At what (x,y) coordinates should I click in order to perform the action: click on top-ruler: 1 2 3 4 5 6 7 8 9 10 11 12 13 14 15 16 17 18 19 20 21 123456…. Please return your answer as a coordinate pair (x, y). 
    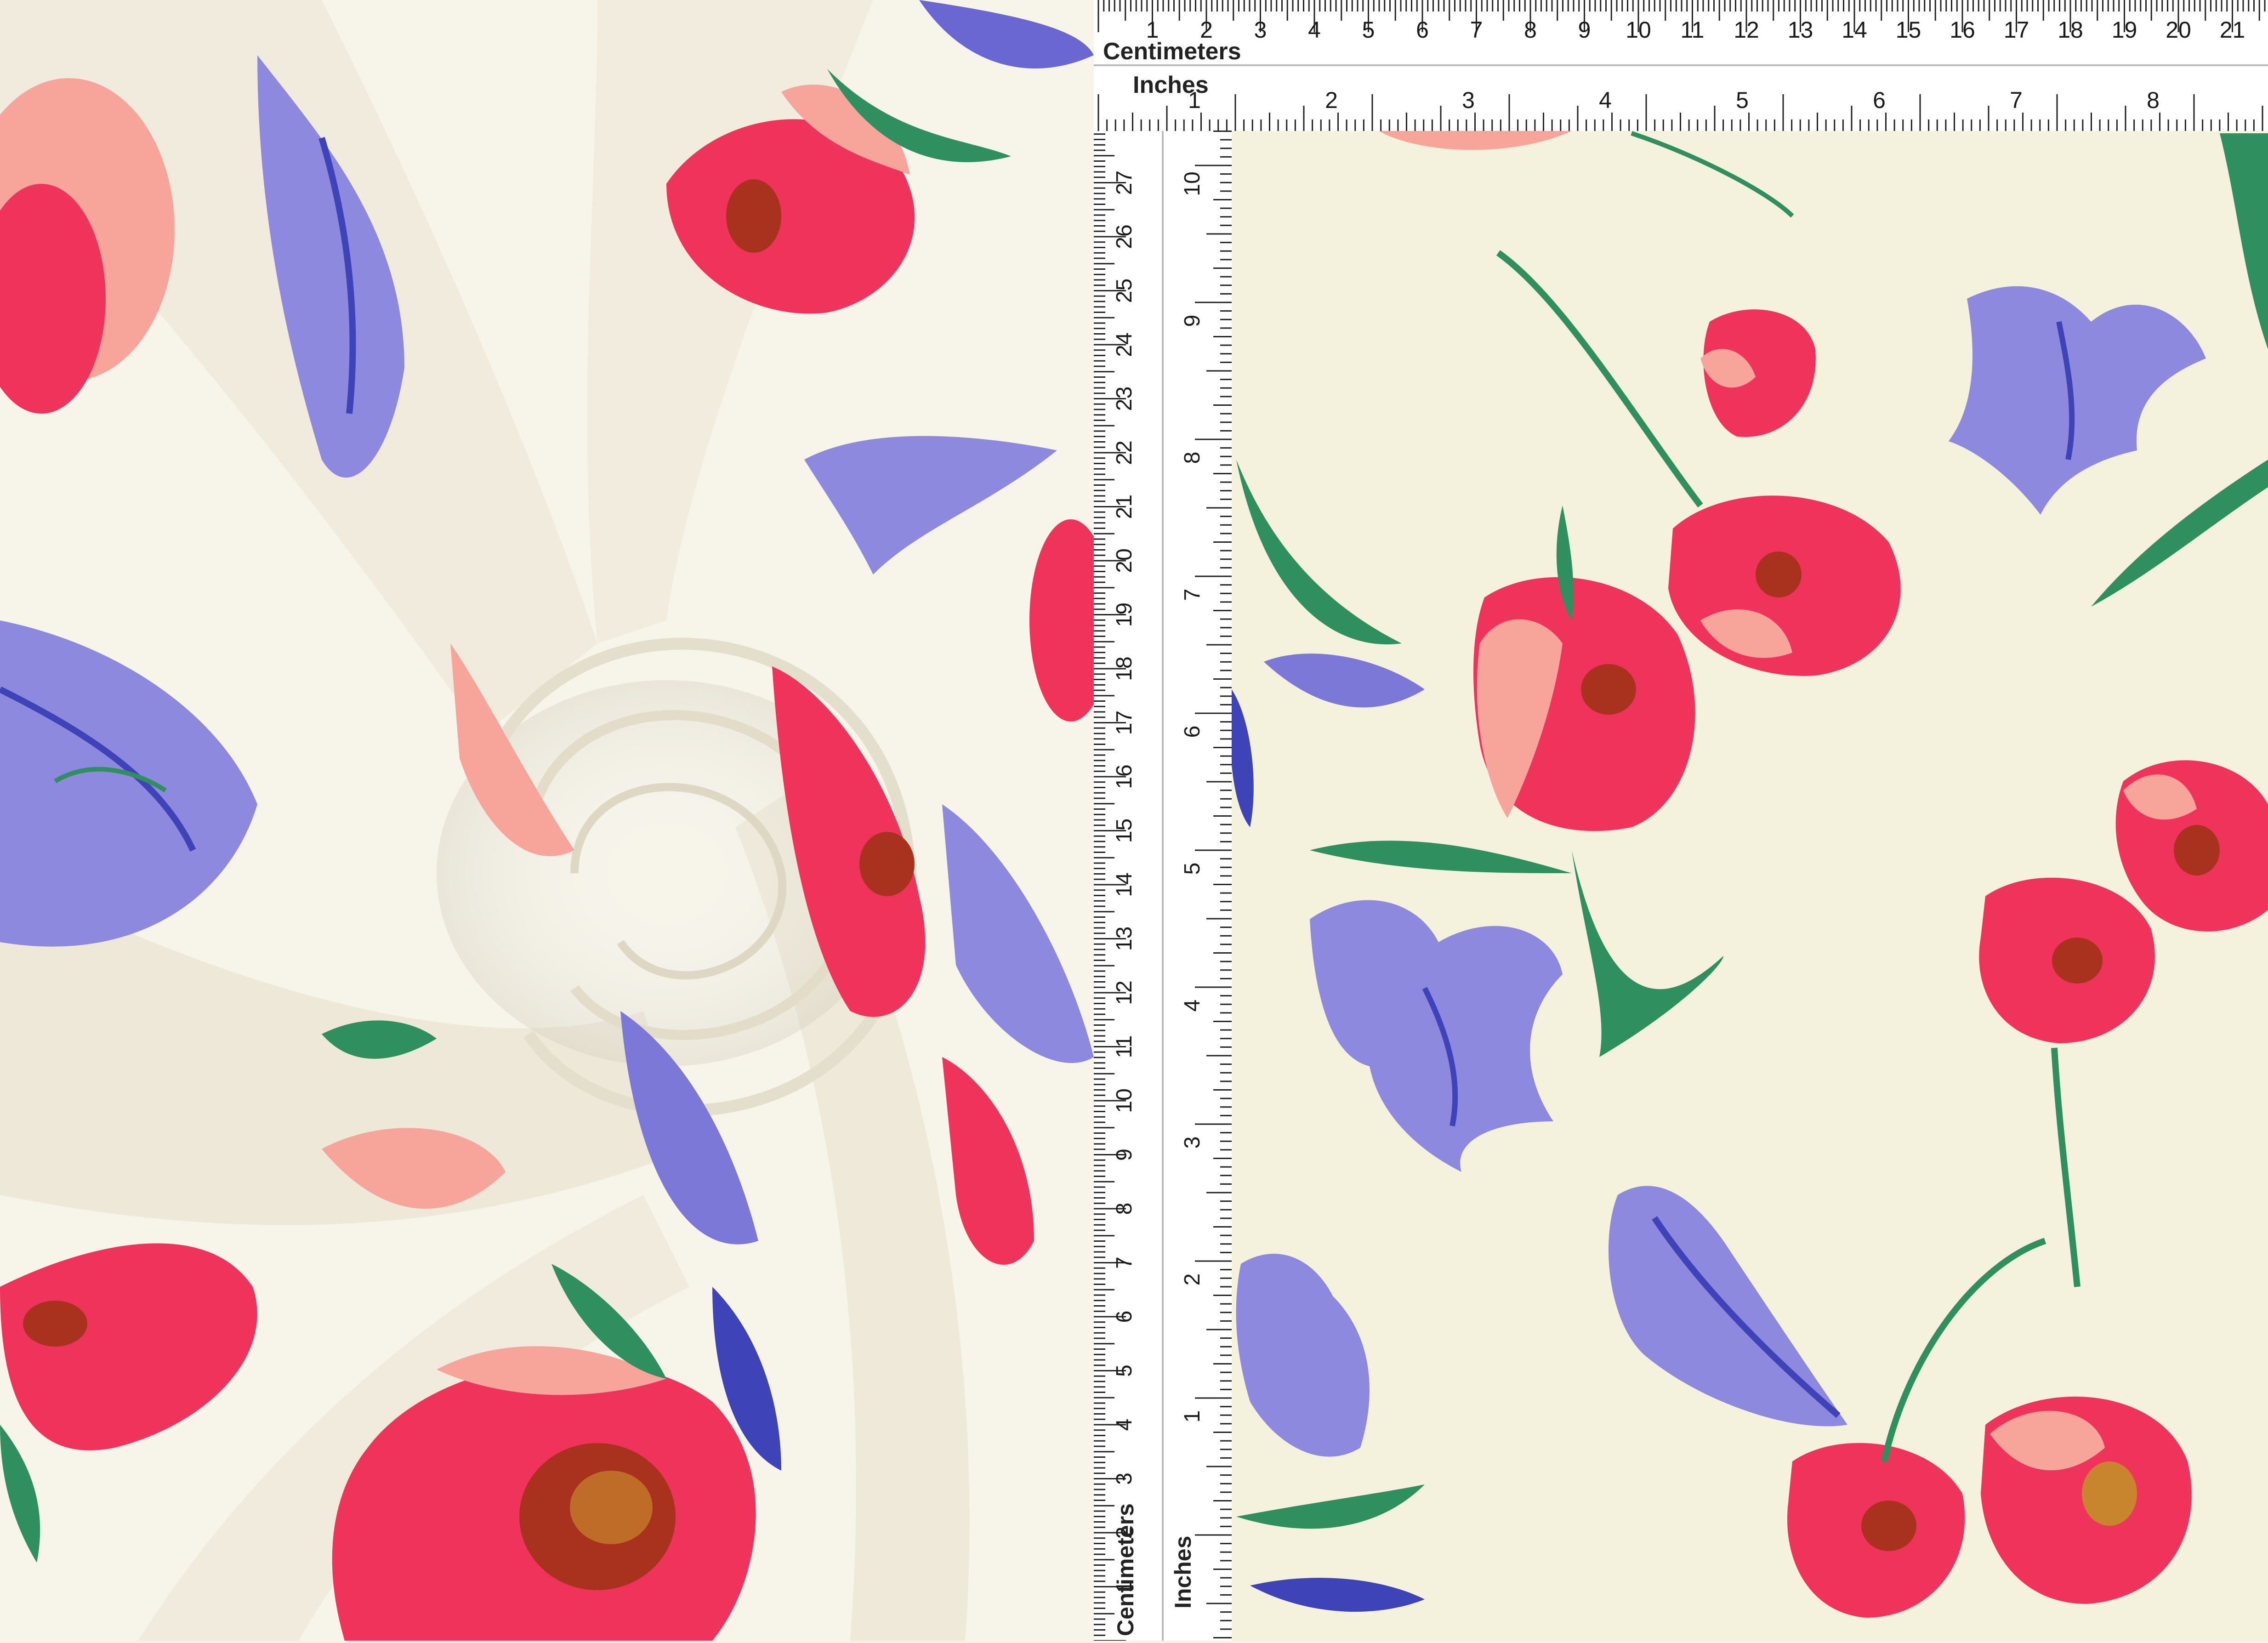
    Looking at the image, I should click on (1681, 65).